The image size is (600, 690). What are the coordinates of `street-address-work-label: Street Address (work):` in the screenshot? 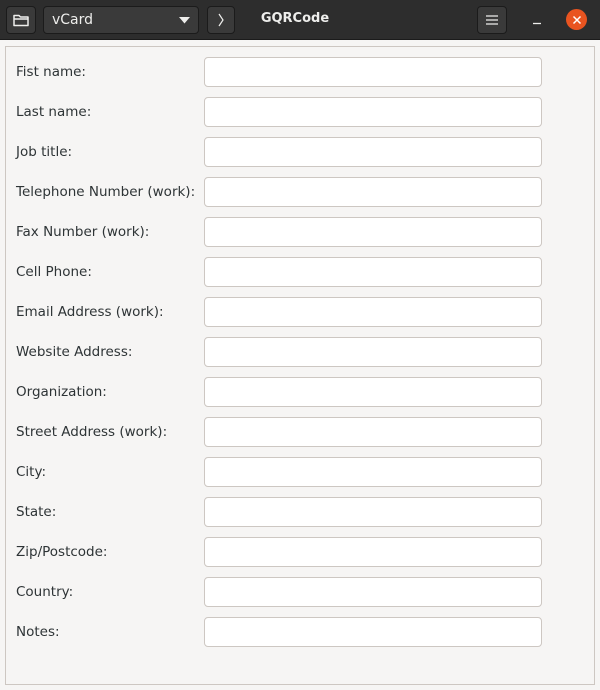 It's located at (92, 432).